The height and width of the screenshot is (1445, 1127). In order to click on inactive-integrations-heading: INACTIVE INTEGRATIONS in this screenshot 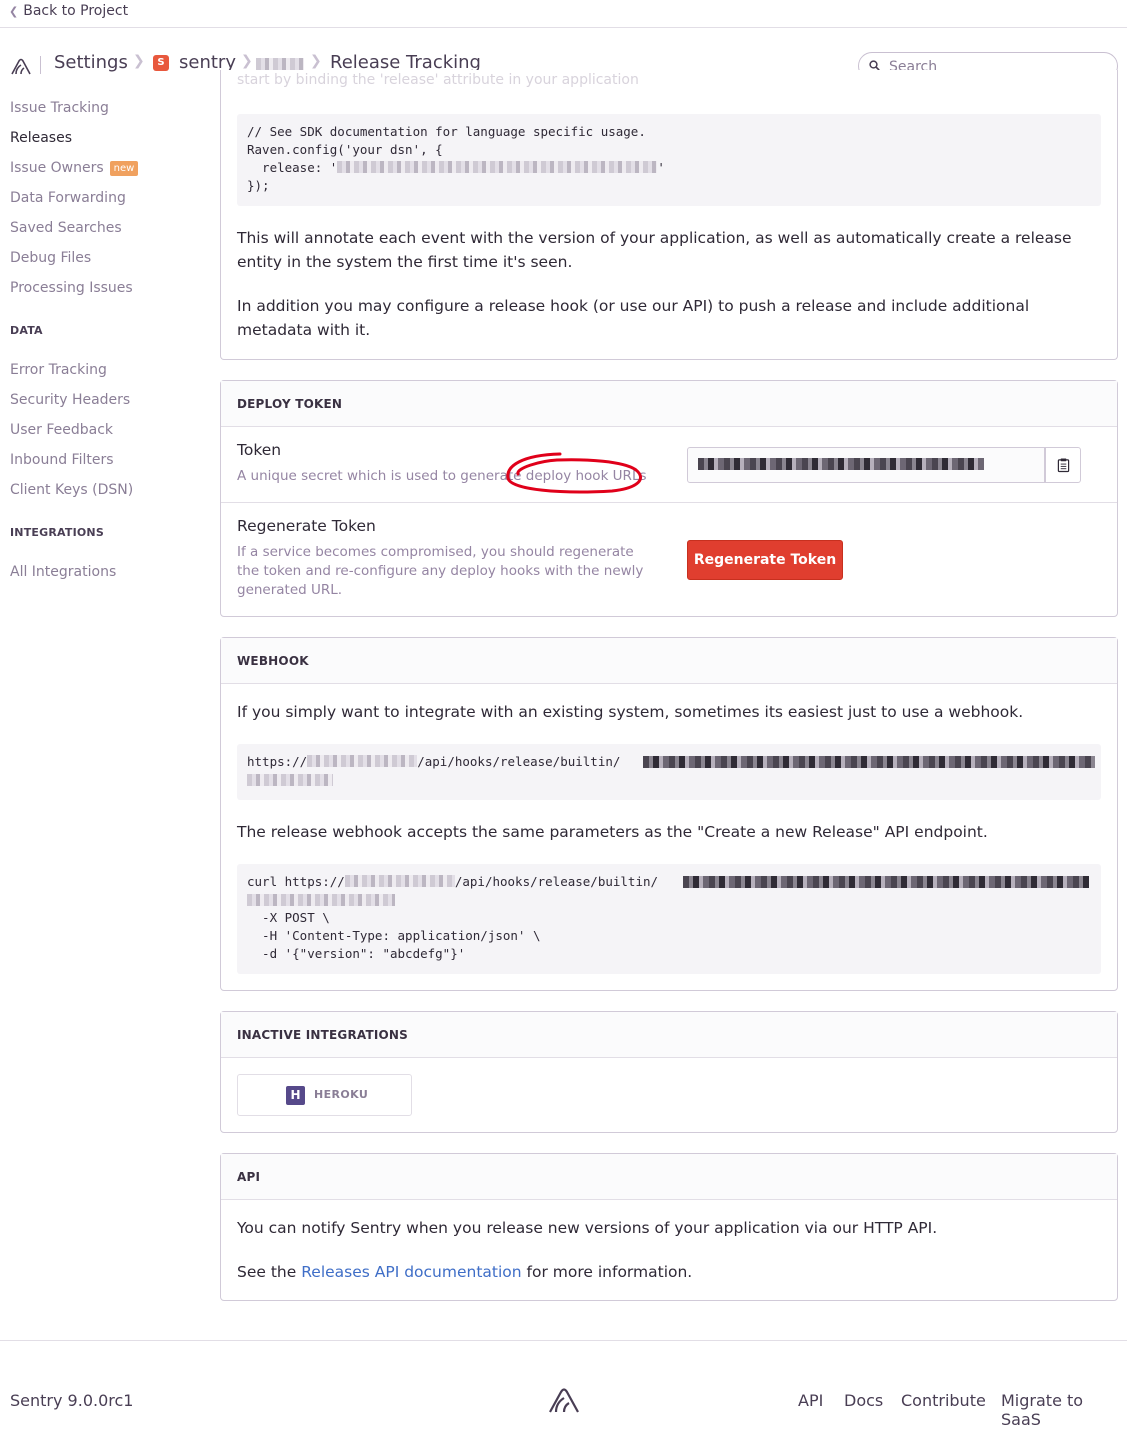, I will do `click(669, 1035)`.